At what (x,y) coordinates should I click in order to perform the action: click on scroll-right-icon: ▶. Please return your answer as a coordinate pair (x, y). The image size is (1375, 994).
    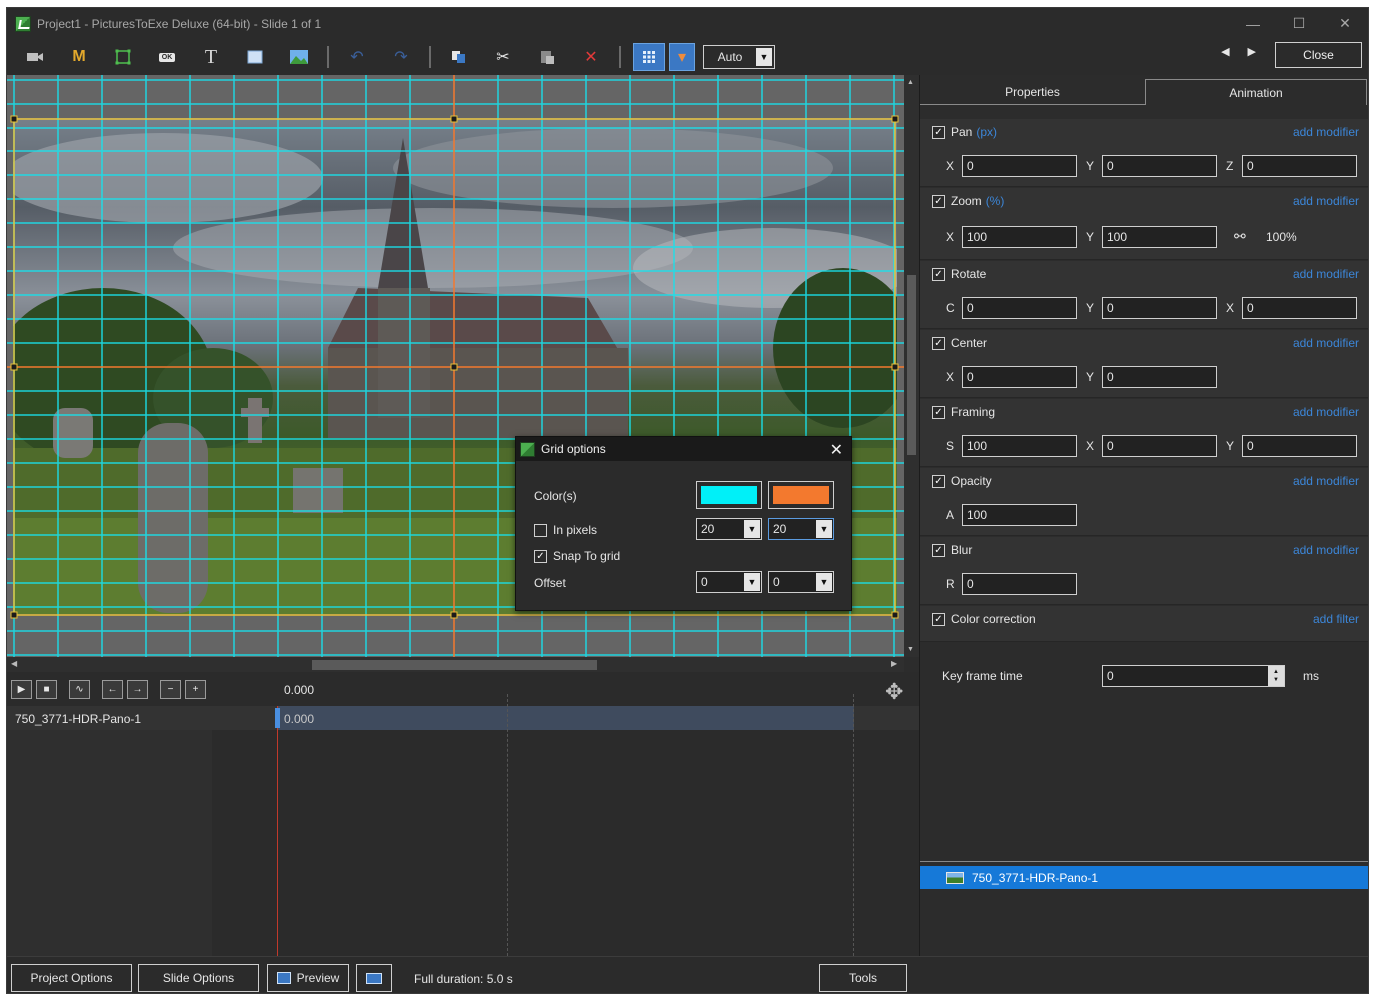
    Looking at the image, I should click on (894, 663).